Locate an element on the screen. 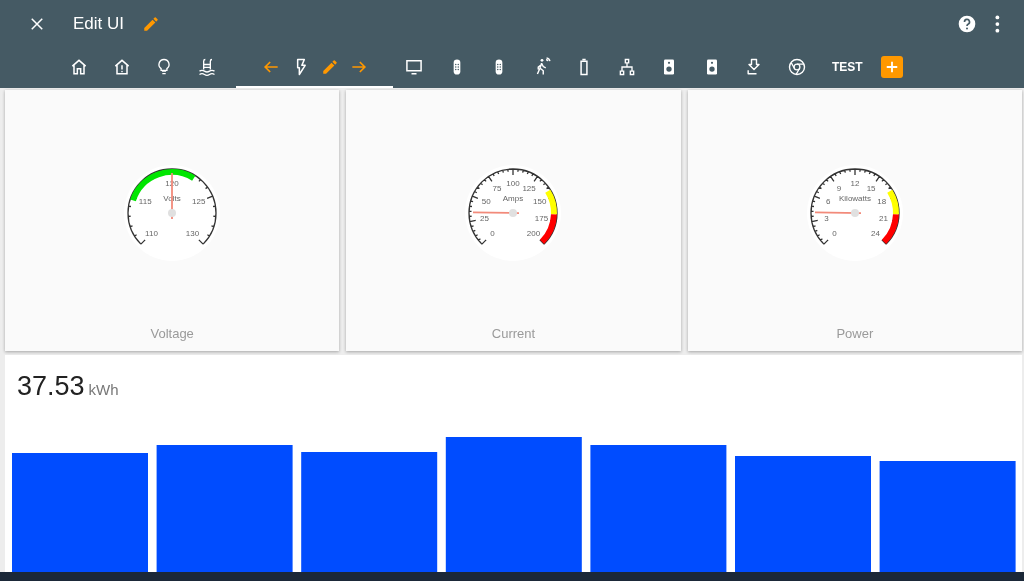  gauge-scale-label: 150 is located at coordinates (540, 201).